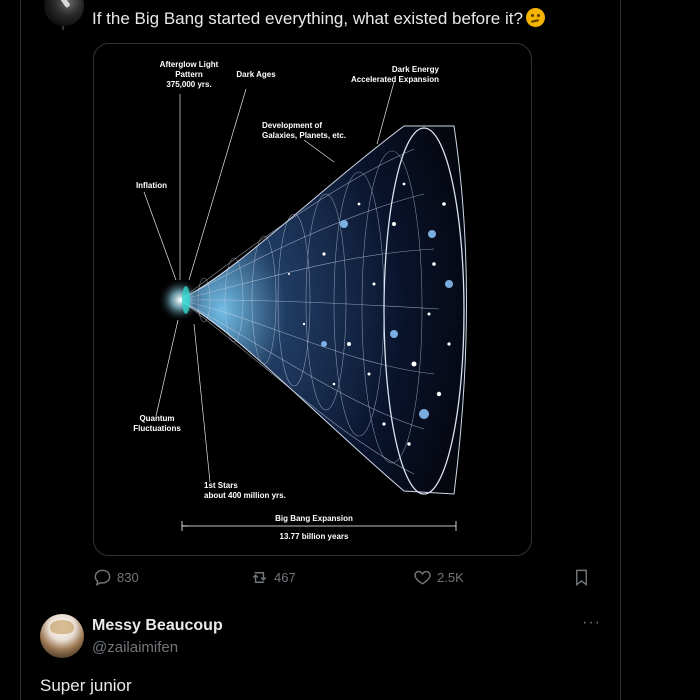  I want to click on avatar, so click(64, 13).